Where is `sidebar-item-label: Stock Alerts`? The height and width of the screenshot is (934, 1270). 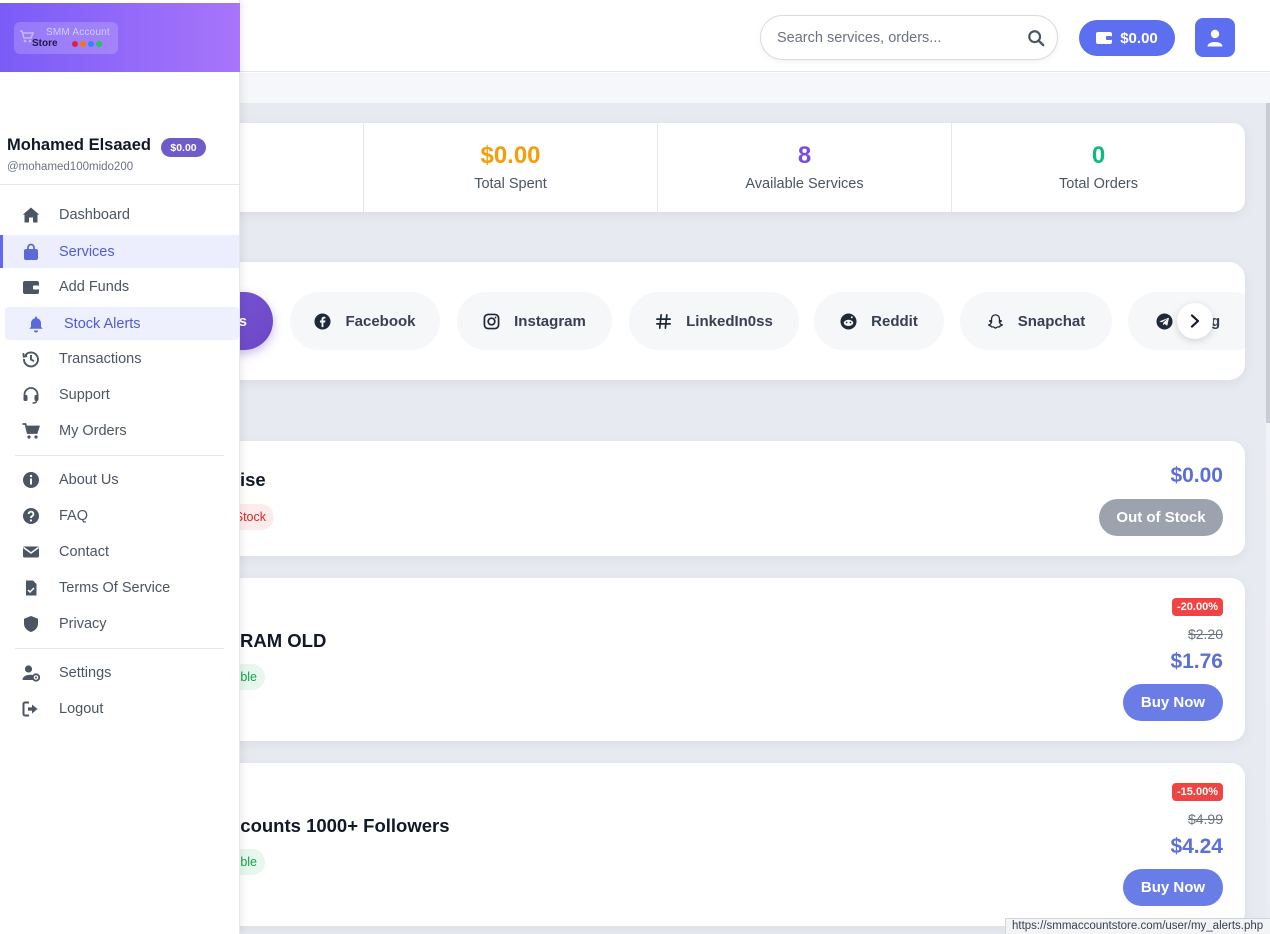 sidebar-item-label: Stock Alerts is located at coordinates (102, 323).